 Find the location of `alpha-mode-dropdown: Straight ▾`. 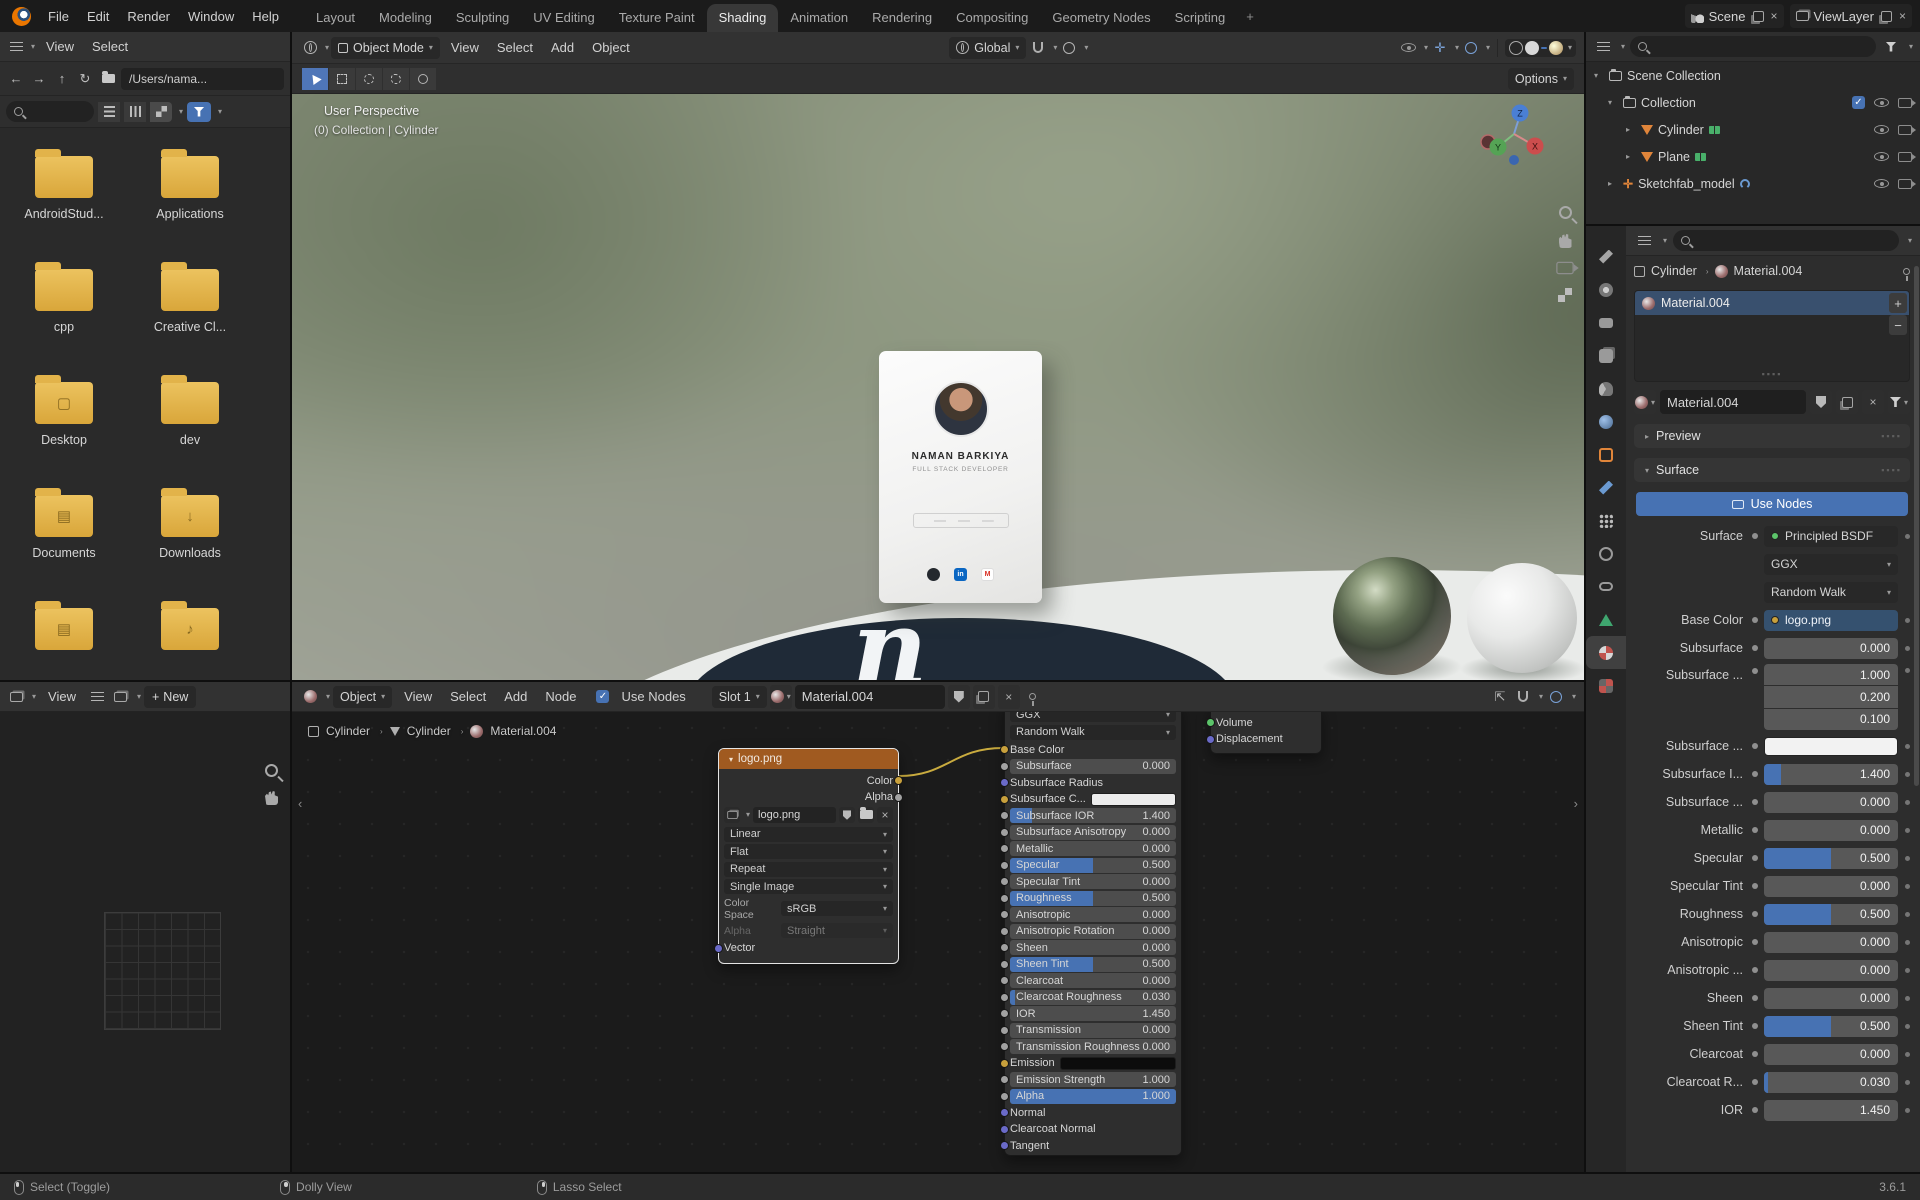

alpha-mode-dropdown: Straight ▾ is located at coordinates (837, 930).